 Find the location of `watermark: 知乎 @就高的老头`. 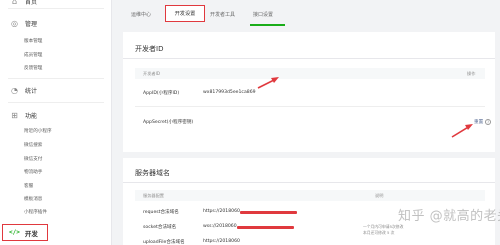

watermark: 知乎 @就高的老头 is located at coordinates (449, 216).